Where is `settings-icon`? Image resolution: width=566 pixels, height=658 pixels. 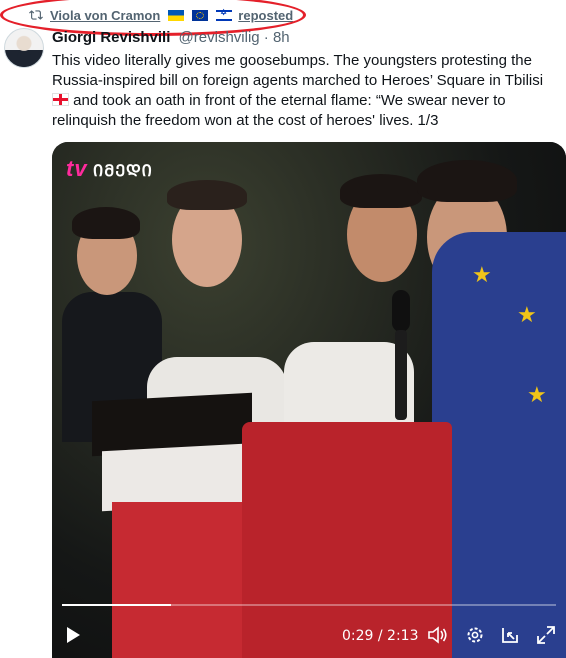 settings-icon is located at coordinates (475, 635).